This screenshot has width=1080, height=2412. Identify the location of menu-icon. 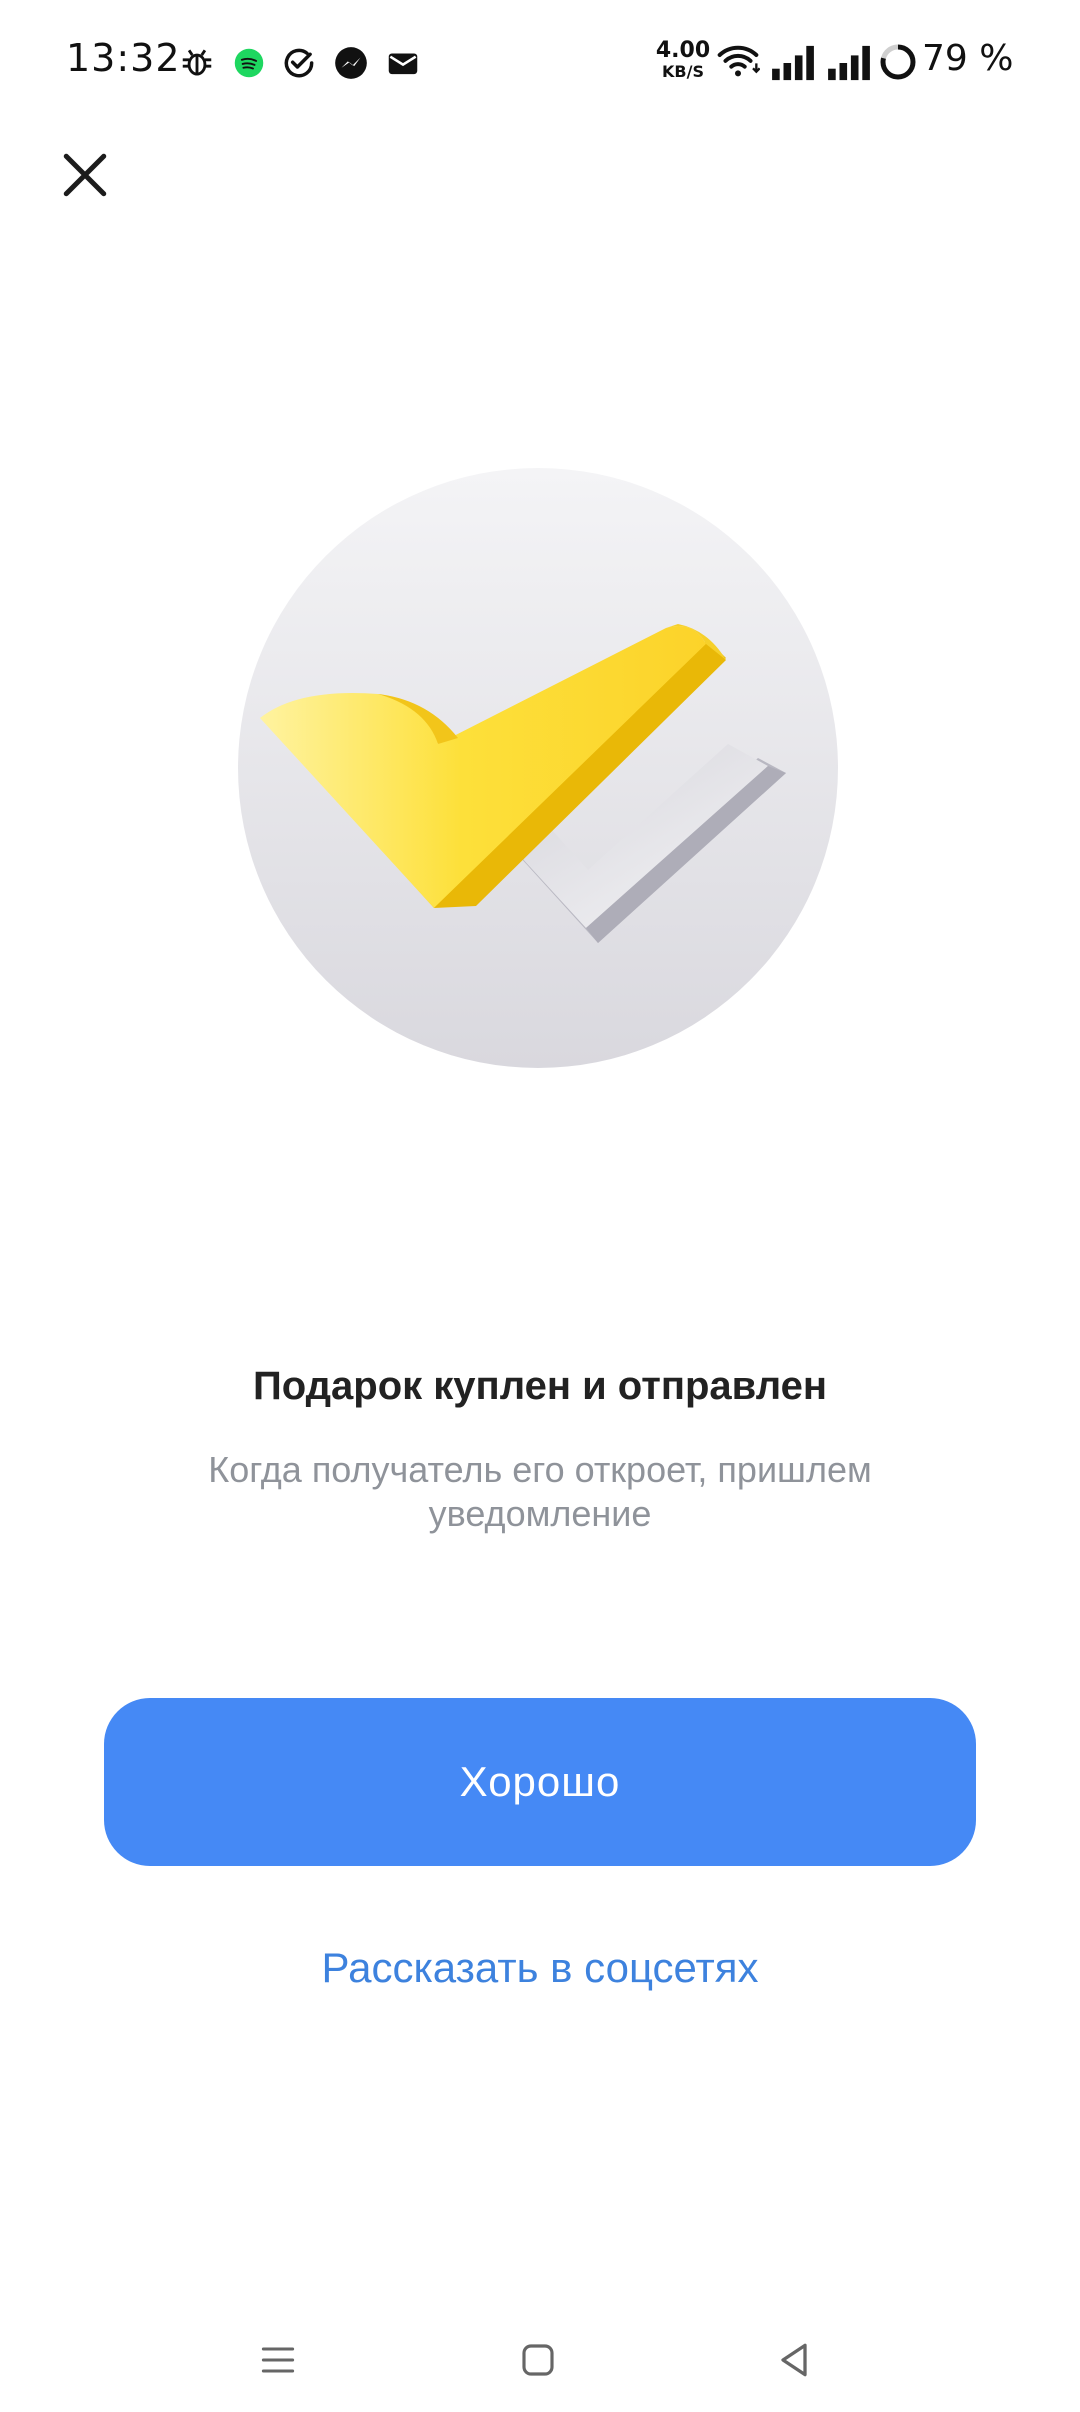
(278, 2360).